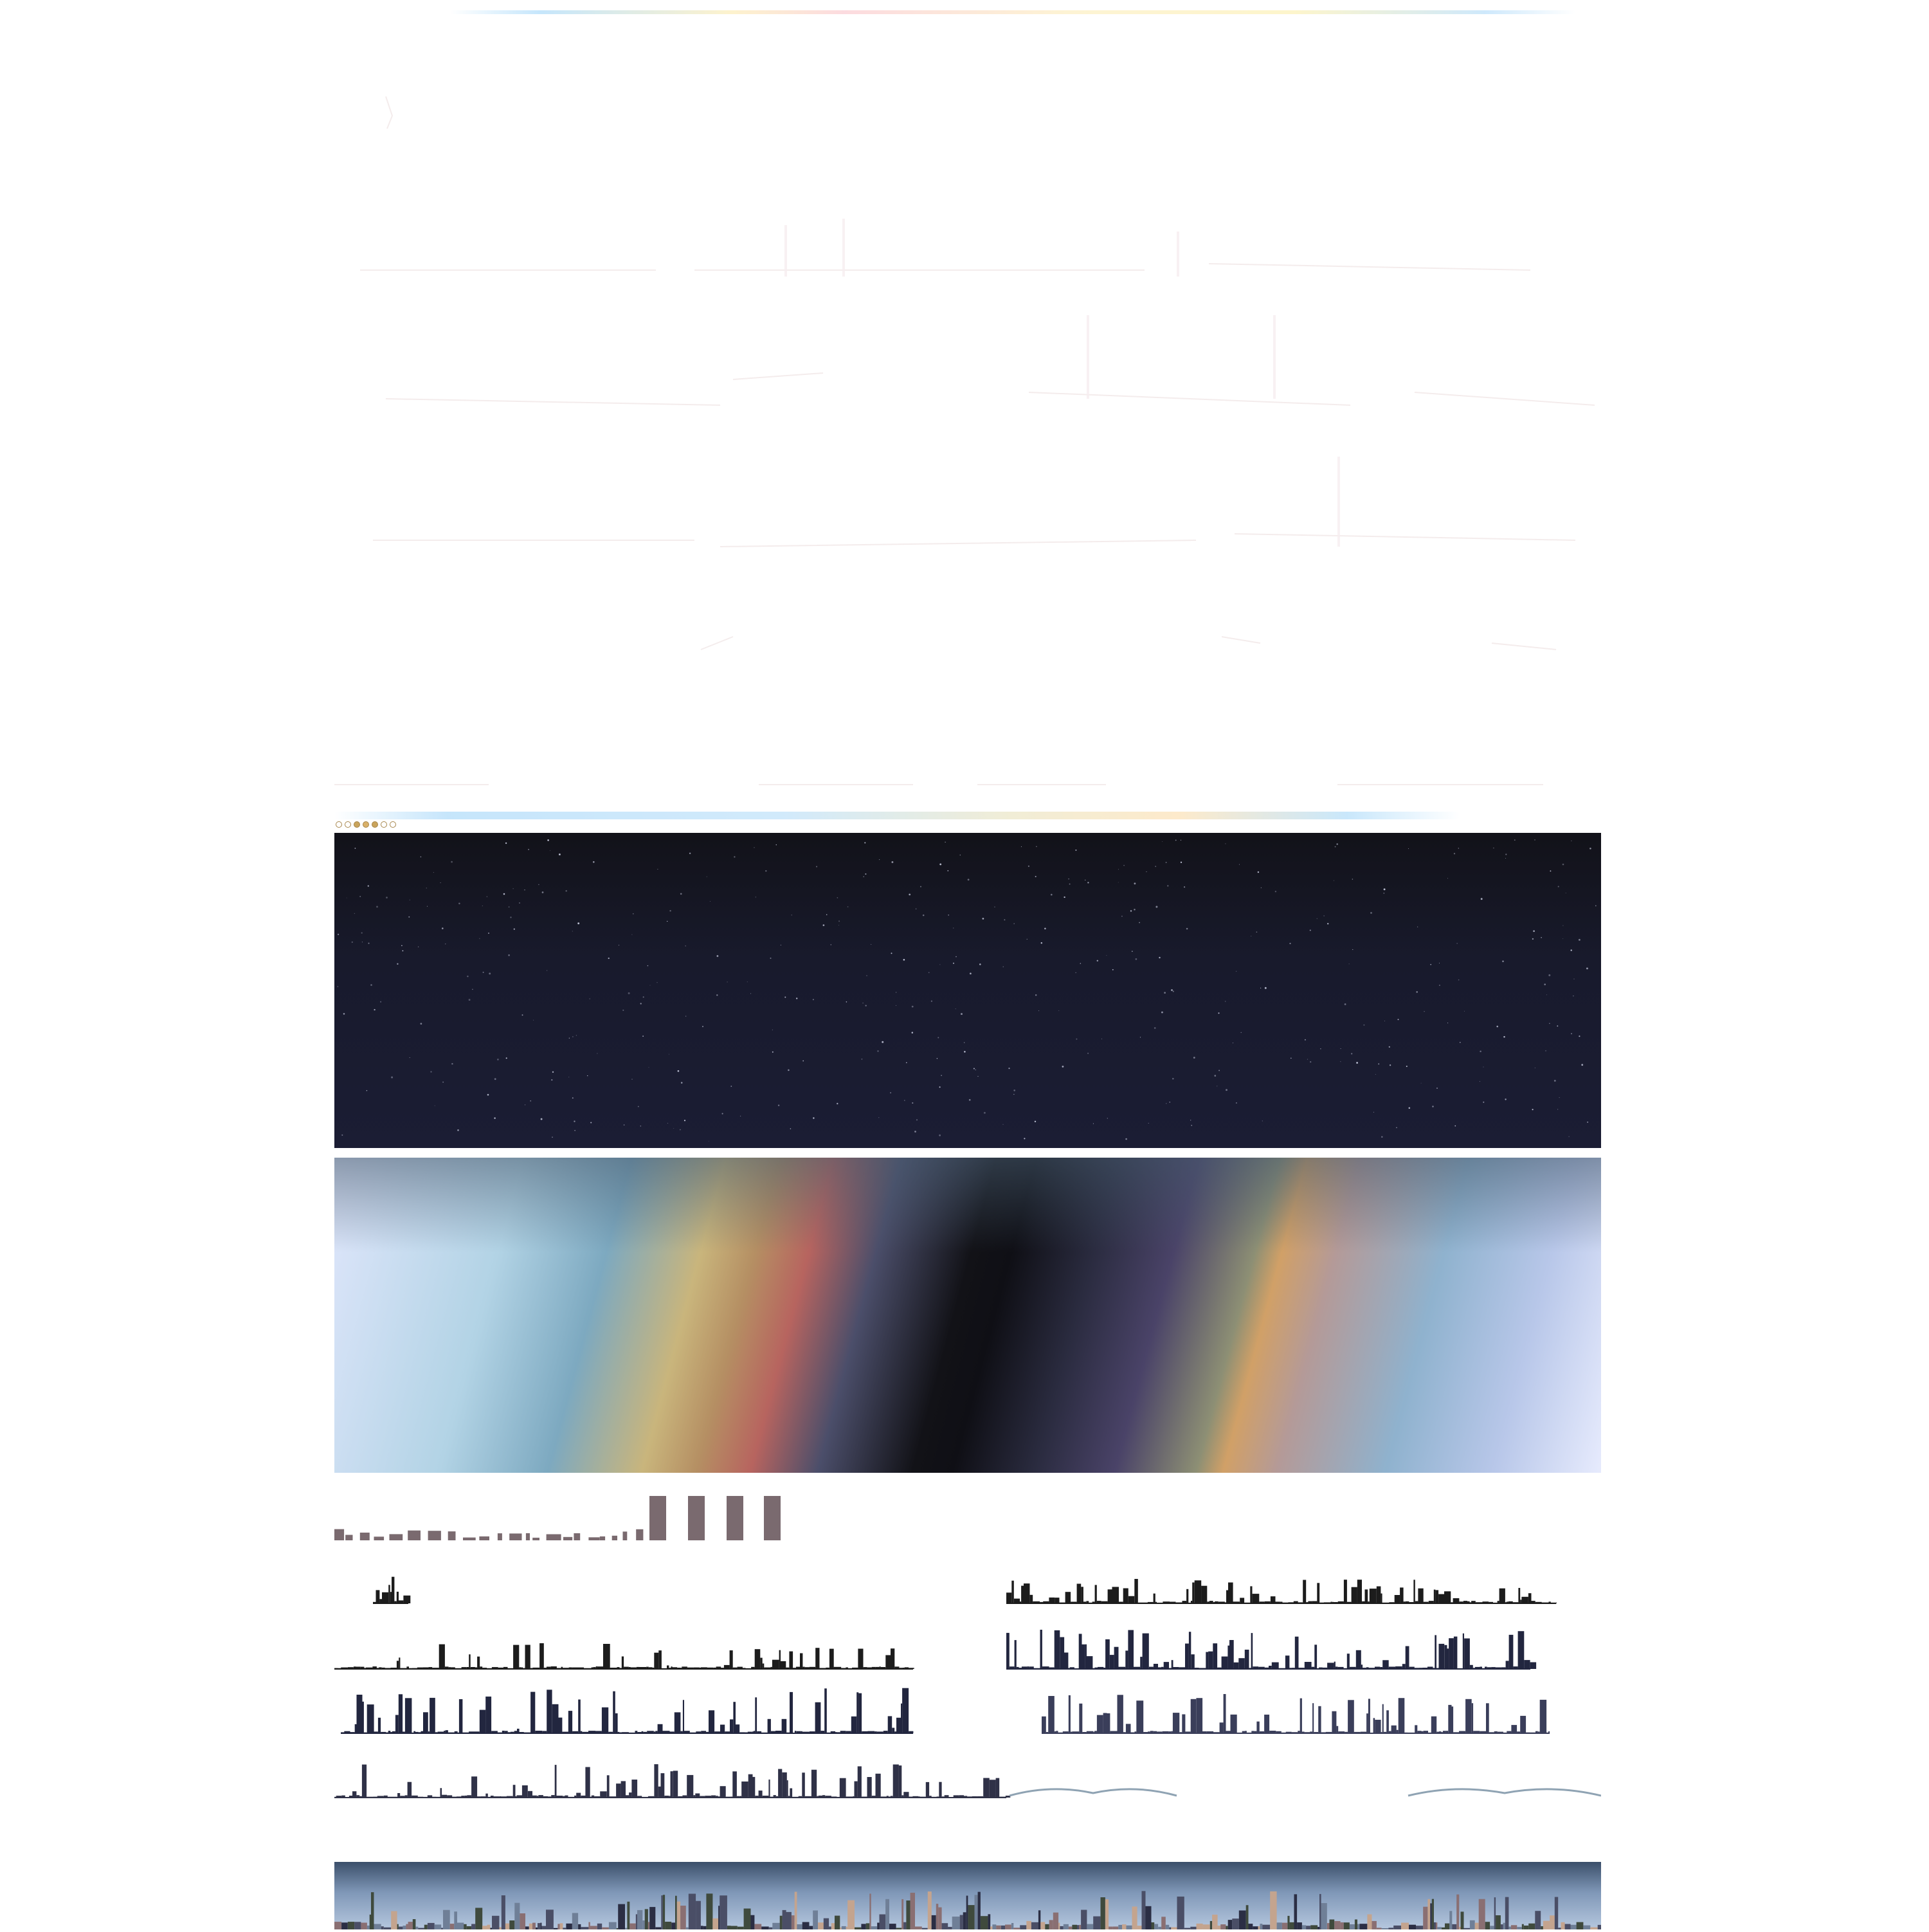 Image resolution: width=1929 pixels, height=1932 pixels. Describe the element at coordinates (657, 1518) in the screenshot. I see `tall-building-bar` at that location.